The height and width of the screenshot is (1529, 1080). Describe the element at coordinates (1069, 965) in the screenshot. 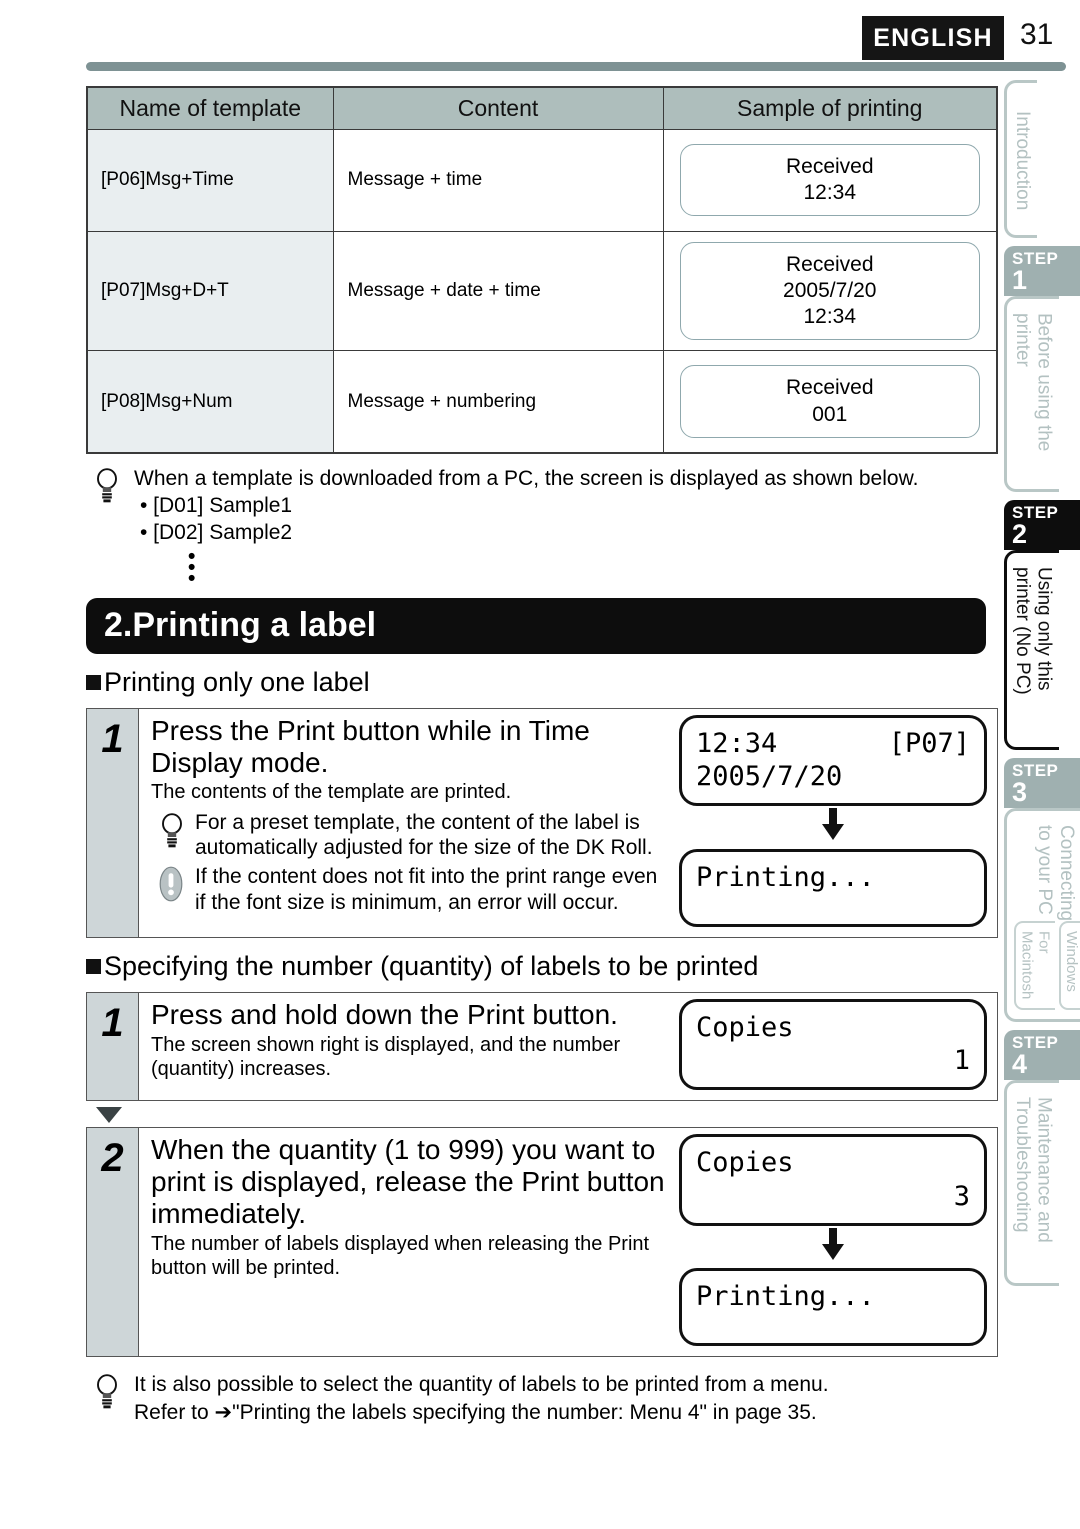

I see `sidebar-subtab-for-windows: For Windows` at that location.